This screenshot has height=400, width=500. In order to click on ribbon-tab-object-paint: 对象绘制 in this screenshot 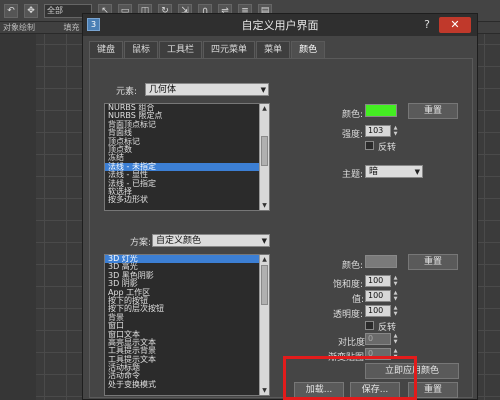, I will do `click(19, 27)`.